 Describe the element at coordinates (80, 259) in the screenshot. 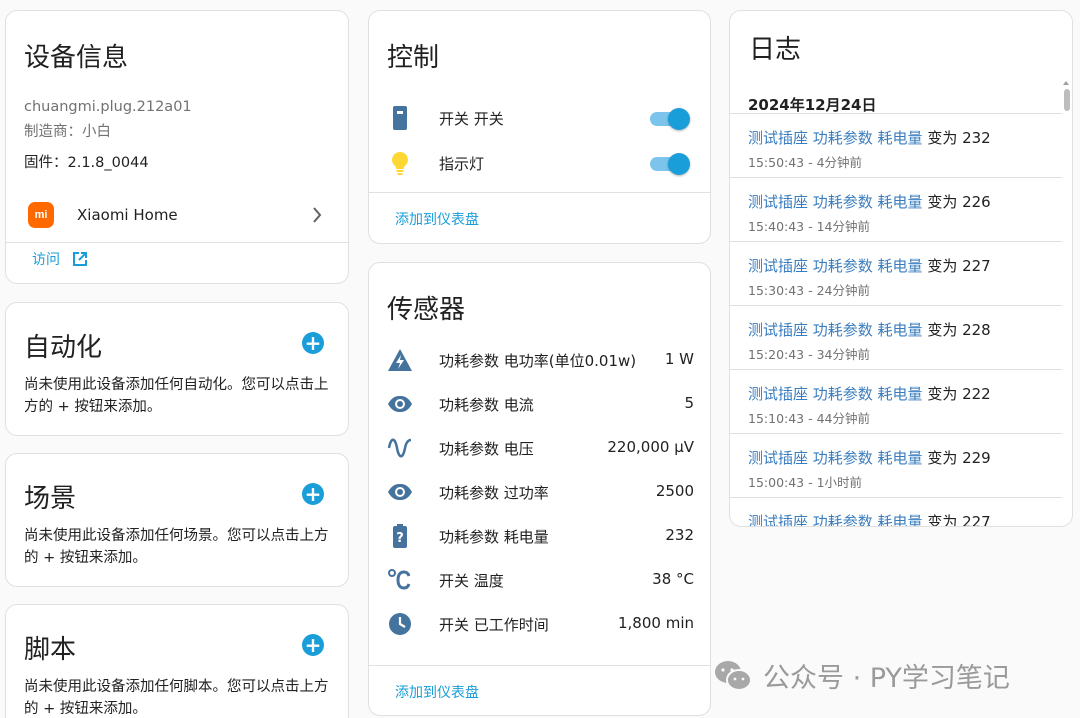

I see `open-in-new-icon` at that location.